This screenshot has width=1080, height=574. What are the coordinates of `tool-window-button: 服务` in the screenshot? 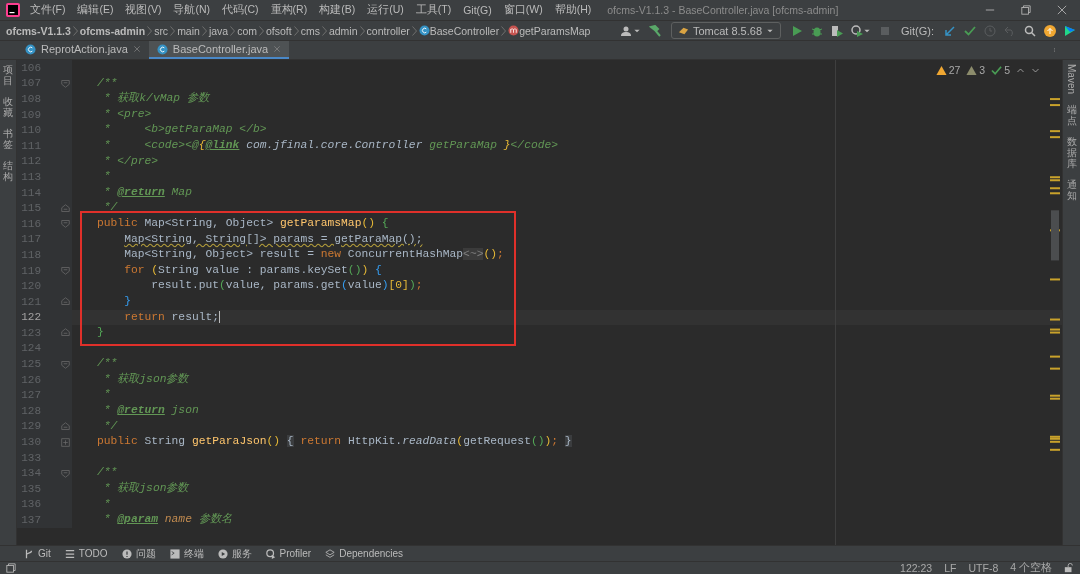 It's located at (234, 553).